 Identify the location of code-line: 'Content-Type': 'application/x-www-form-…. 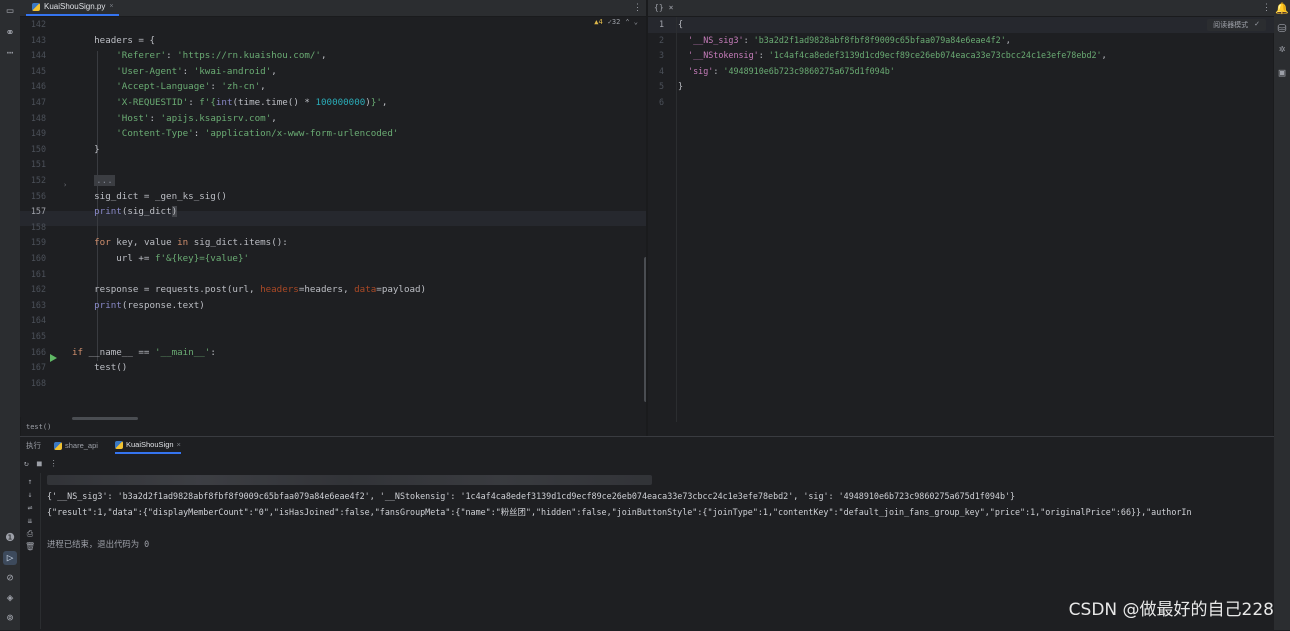
(235, 134).